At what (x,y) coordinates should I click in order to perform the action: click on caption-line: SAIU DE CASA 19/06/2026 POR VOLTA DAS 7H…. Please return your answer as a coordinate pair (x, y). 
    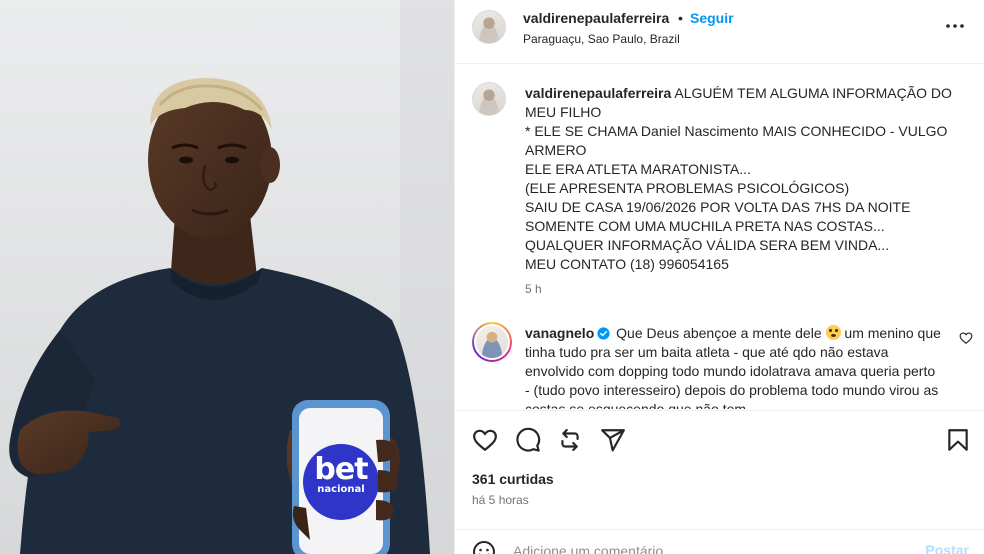
    Looking at the image, I should click on (718, 207).